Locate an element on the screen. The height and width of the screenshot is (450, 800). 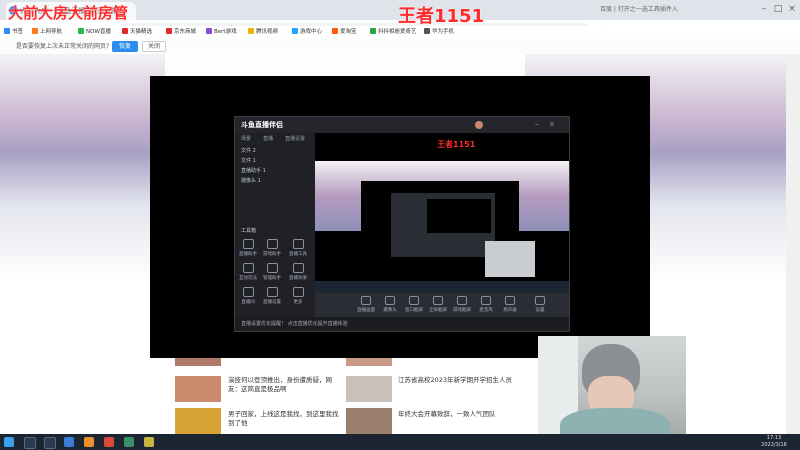
bookmark-label: NOW直播 is located at coordinates (98, 32).